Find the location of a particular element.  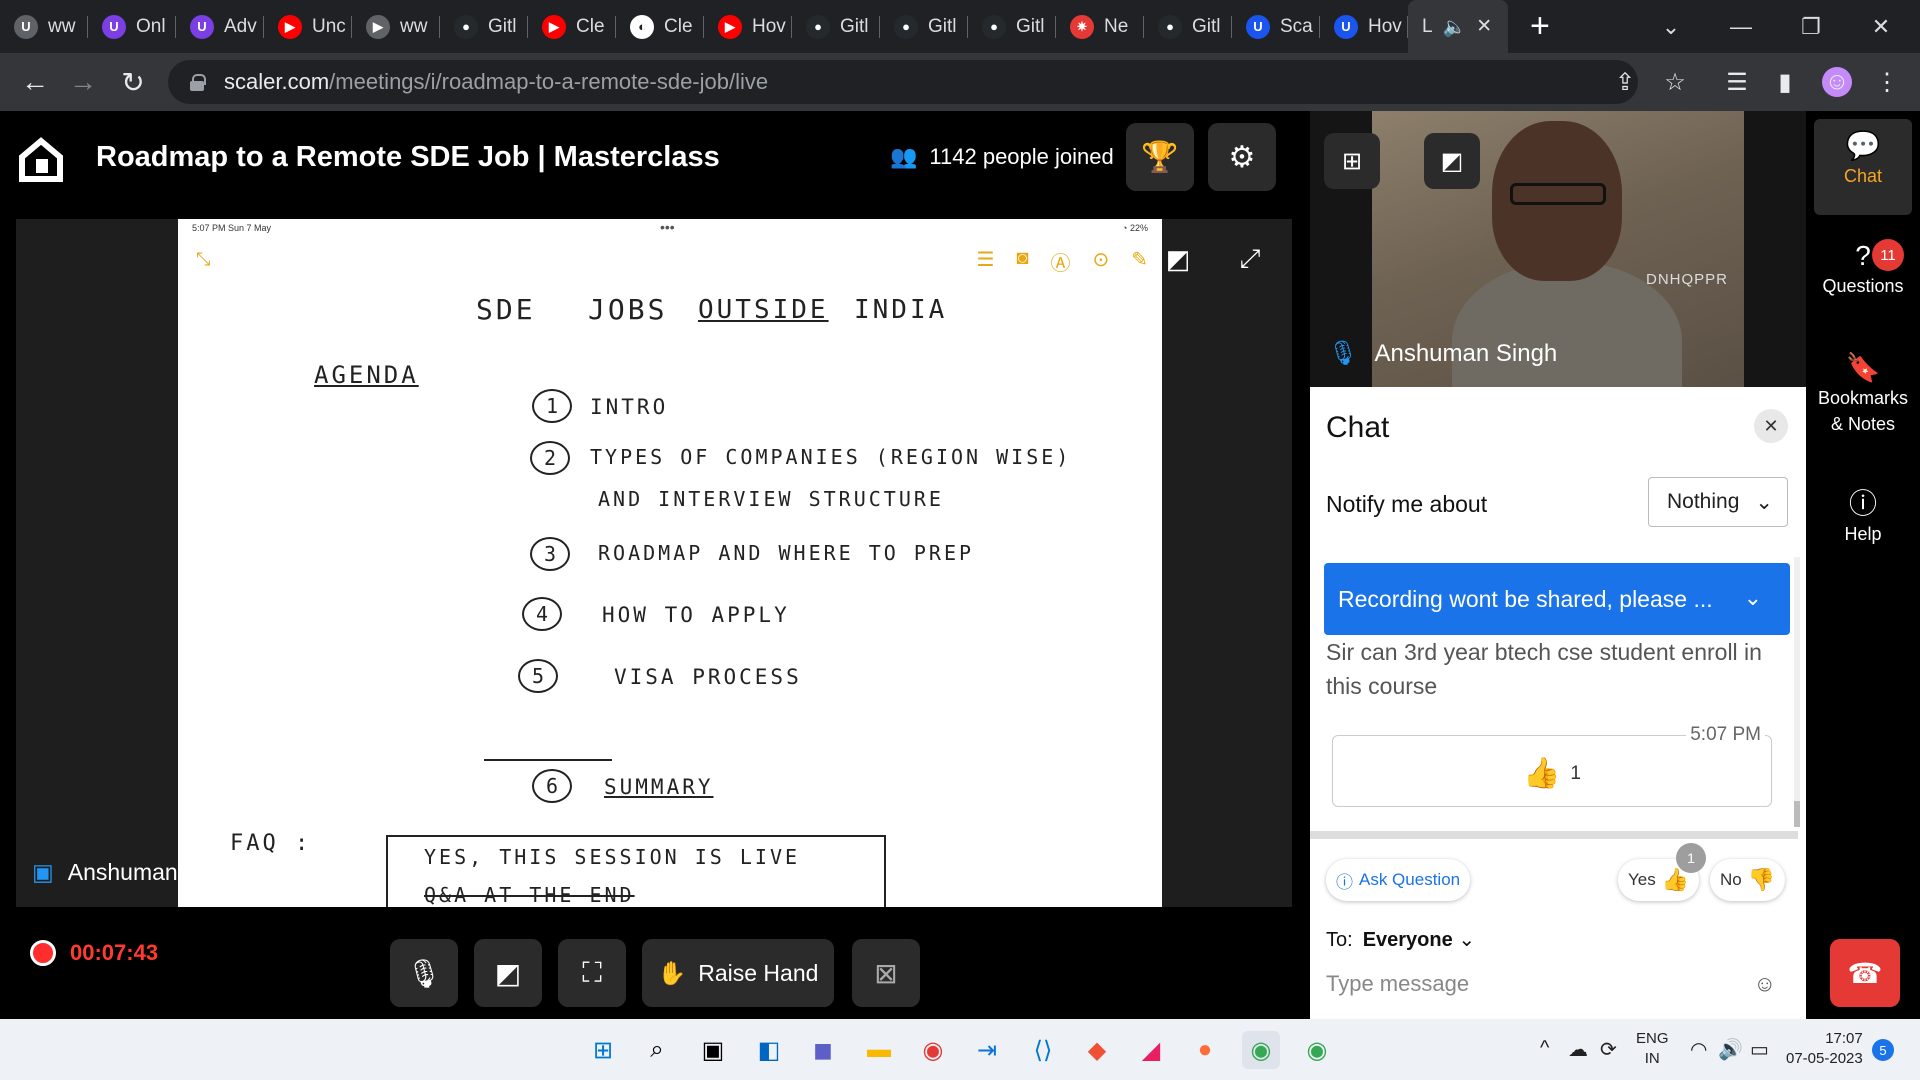

browser-tab: ▶ Cle is located at coordinates (572, 26).